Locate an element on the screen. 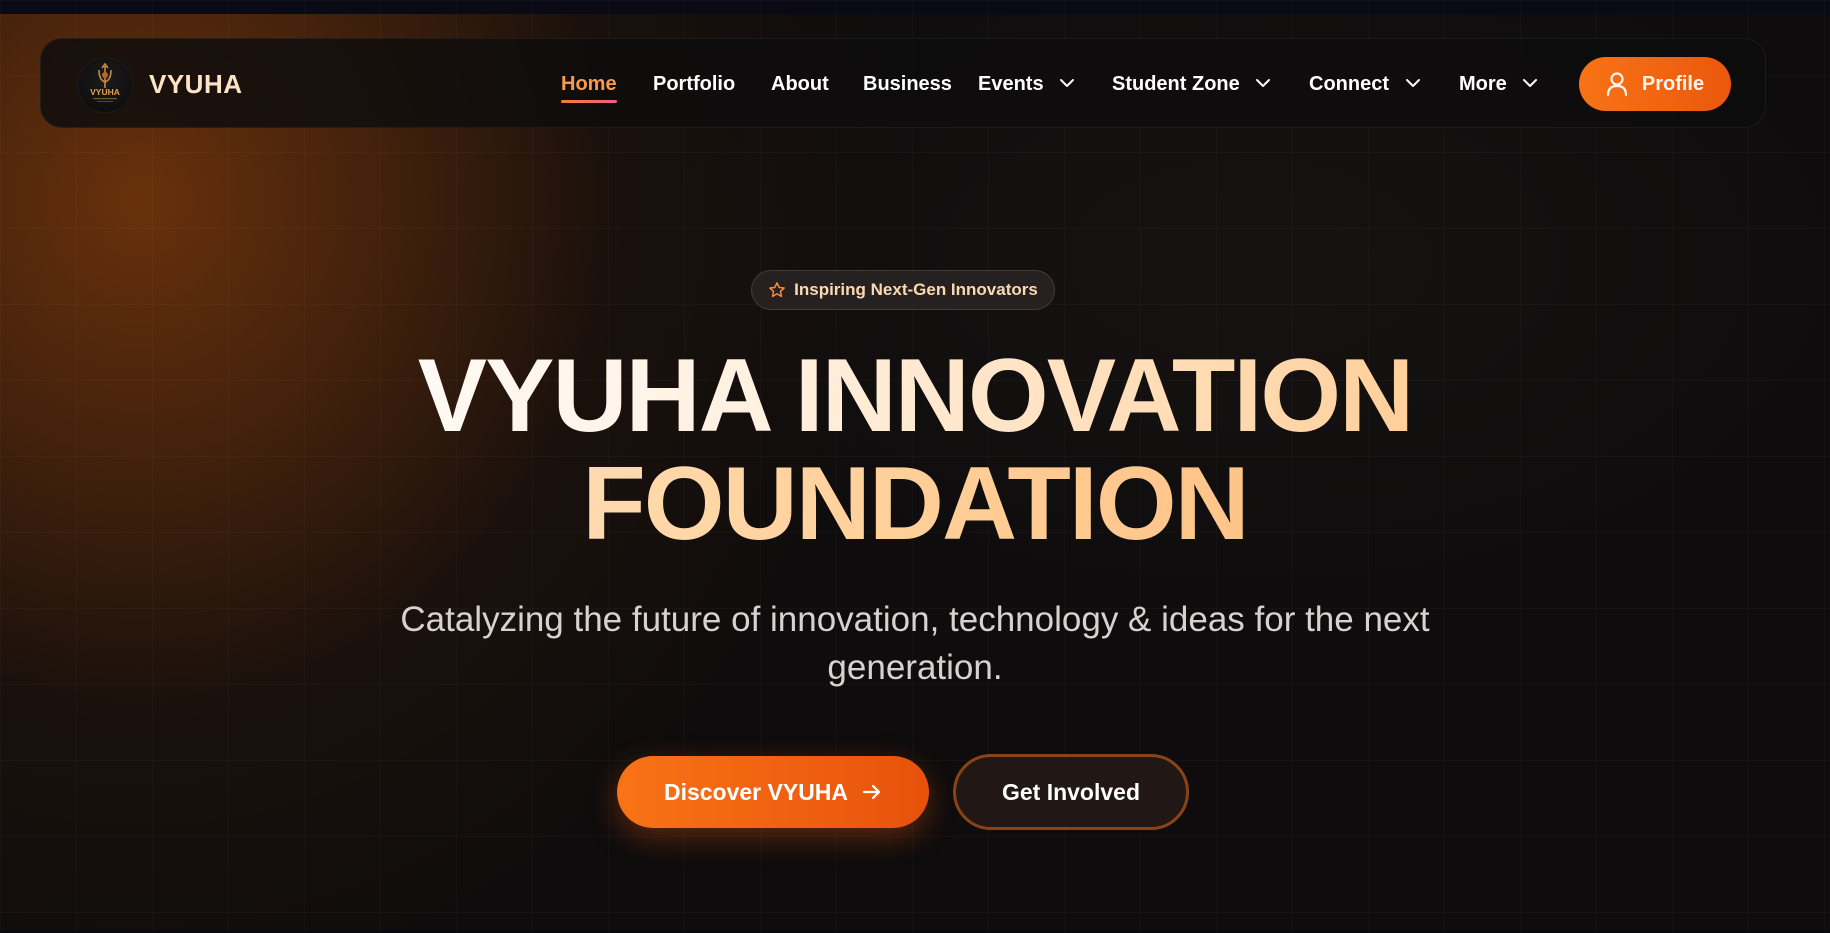 This screenshot has height=933, width=1830. nav-item-business: Business is located at coordinates (907, 84).